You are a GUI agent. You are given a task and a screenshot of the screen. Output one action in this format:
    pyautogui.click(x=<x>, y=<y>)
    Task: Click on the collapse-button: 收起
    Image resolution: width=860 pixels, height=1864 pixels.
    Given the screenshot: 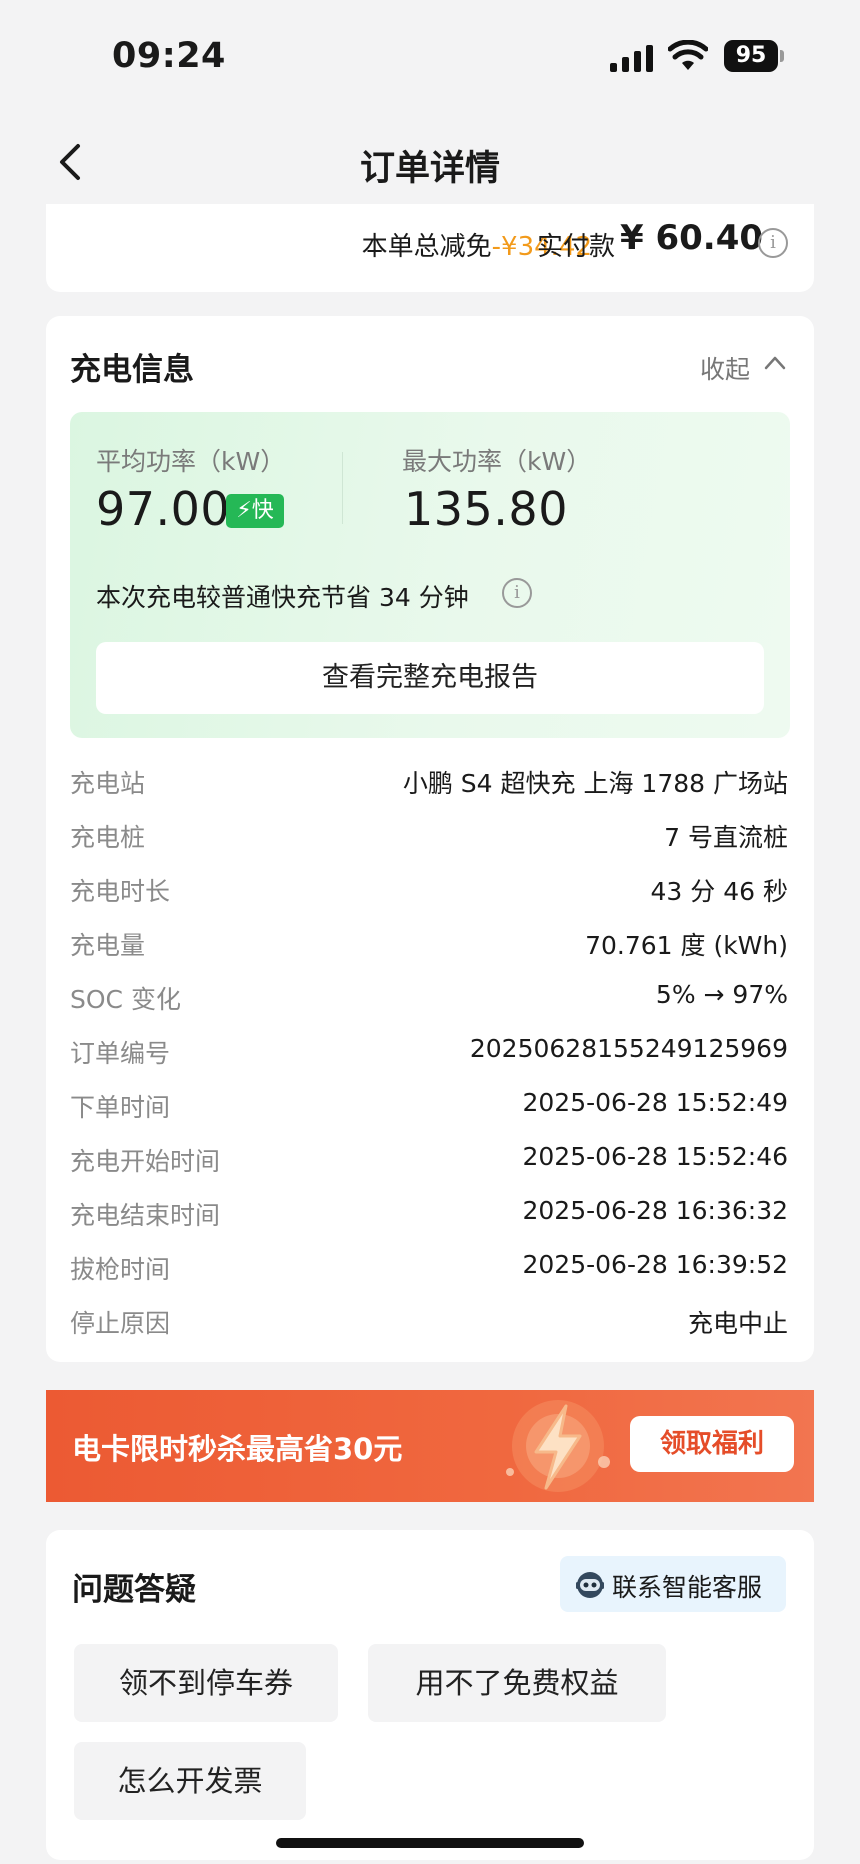 What is the action you would take?
    pyautogui.click(x=725, y=368)
    